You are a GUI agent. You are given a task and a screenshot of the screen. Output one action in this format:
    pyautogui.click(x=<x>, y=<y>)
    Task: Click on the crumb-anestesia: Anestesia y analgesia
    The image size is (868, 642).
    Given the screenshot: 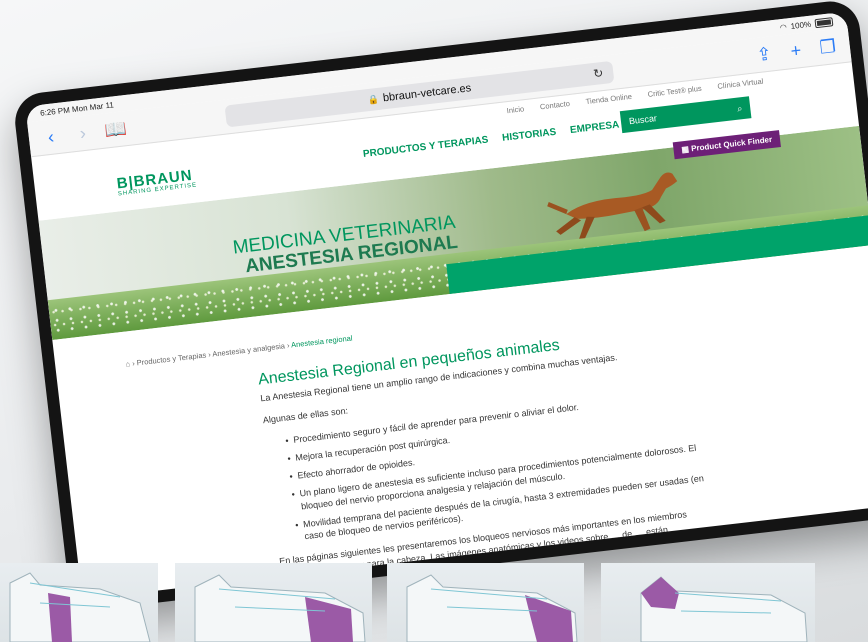 What is the action you would take?
    pyautogui.click(x=249, y=349)
    